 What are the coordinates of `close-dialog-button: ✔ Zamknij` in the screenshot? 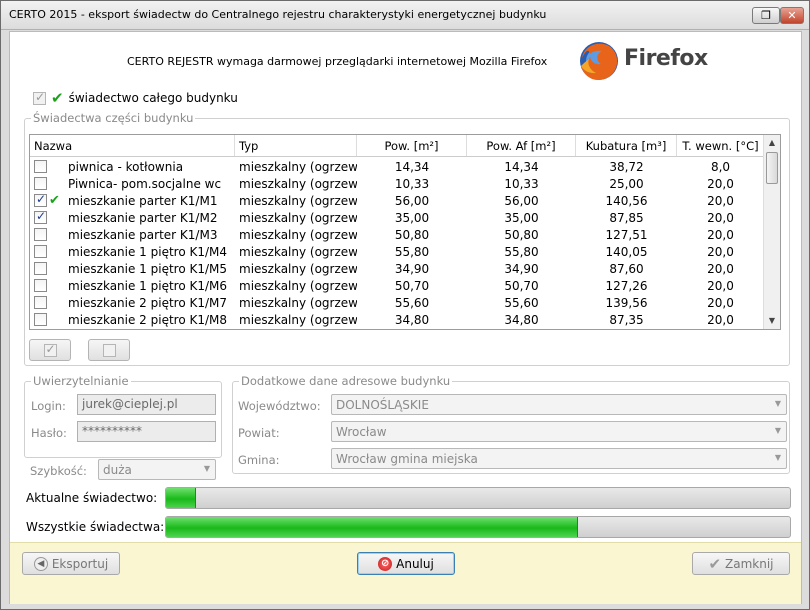 It's located at (741, 563).